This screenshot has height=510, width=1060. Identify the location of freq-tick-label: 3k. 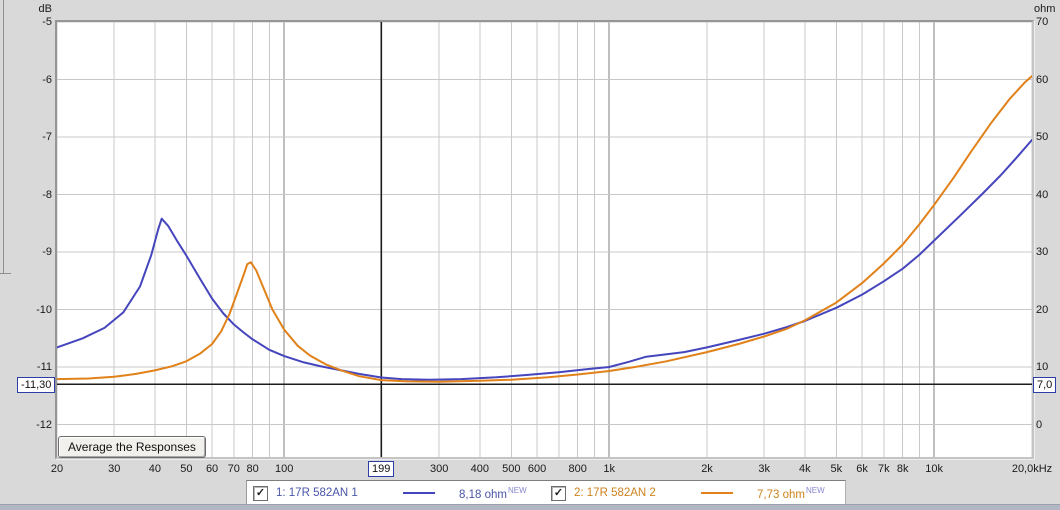
(764, 469).